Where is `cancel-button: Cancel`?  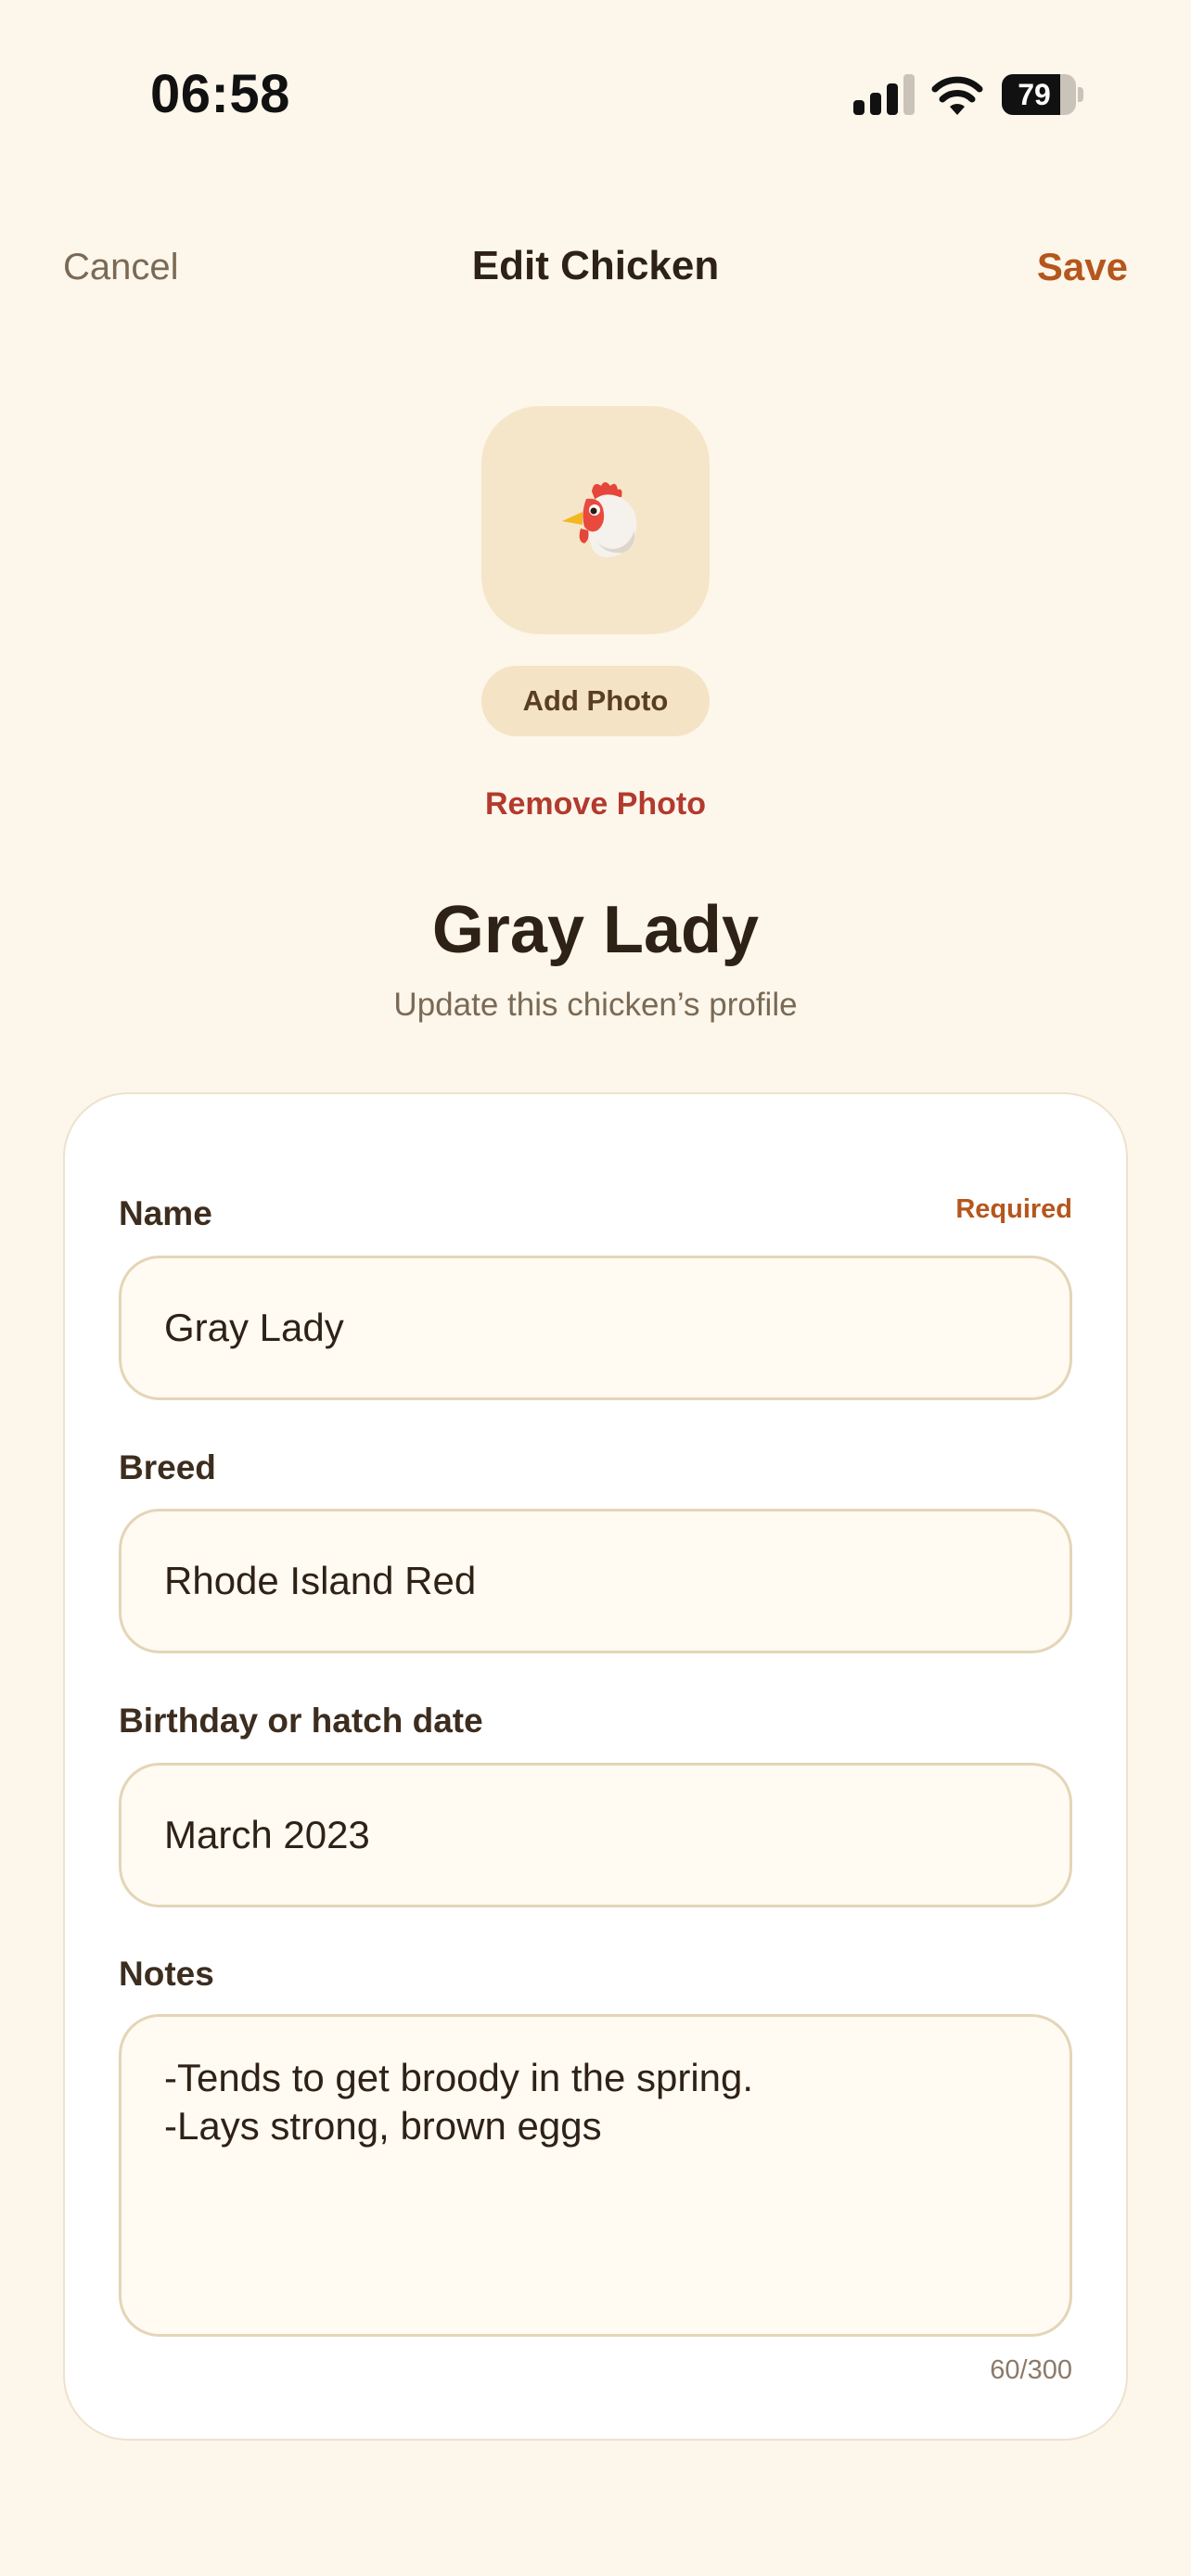 cancel-button: Cancel is located at coordinates (121, 267).